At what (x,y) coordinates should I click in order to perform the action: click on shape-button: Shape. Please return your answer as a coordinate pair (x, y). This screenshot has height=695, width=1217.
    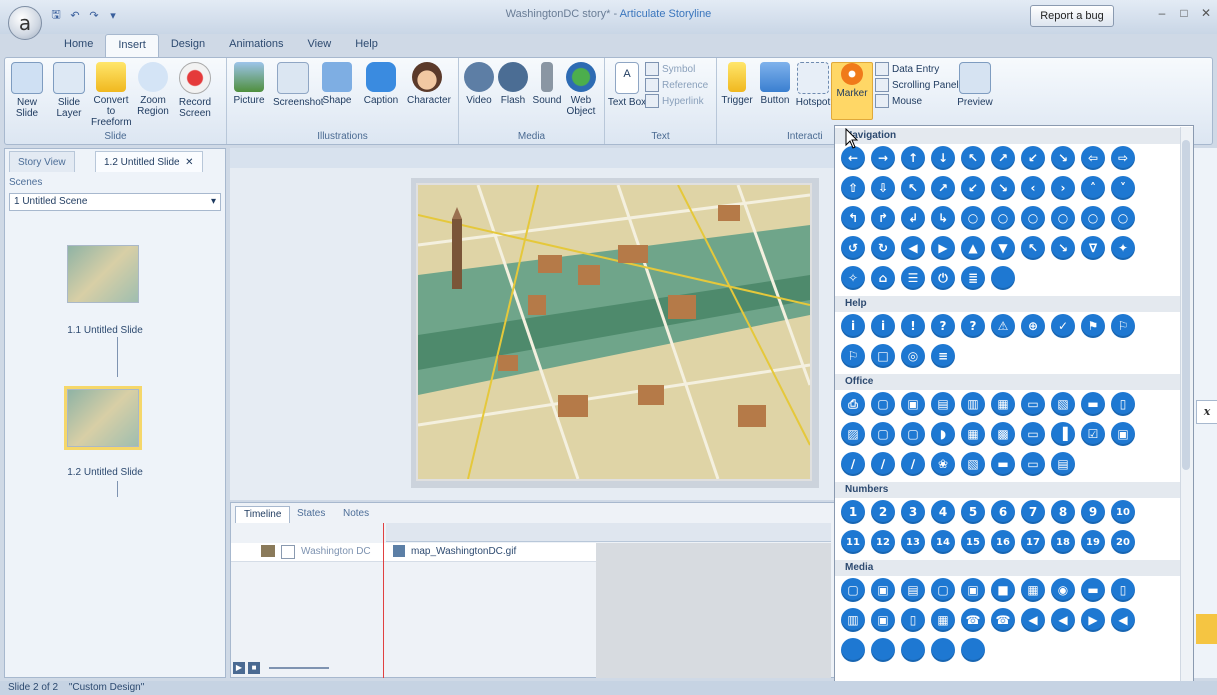
    Looking at the image, I should click on (337, 84).